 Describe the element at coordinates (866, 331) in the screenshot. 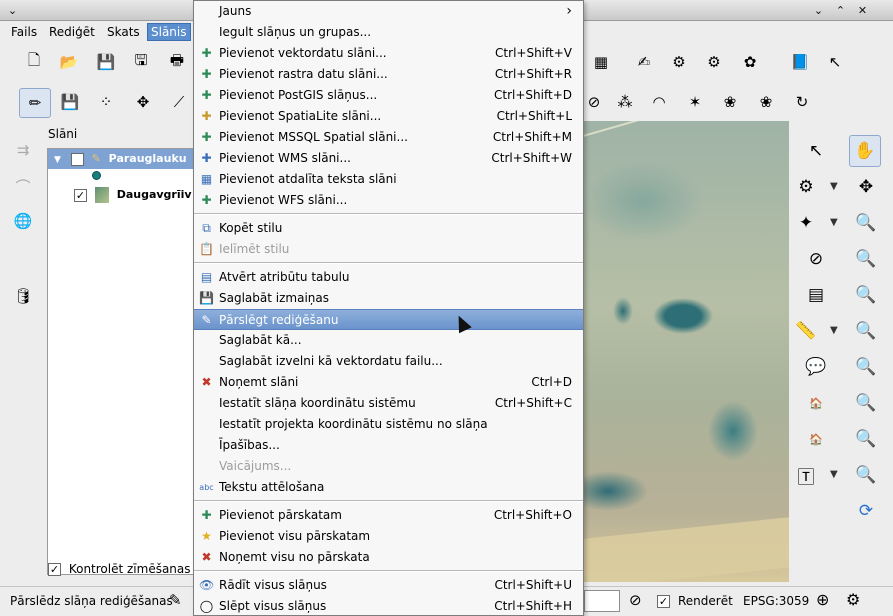

I see `zoom-full-icon: 🔍` at that location.